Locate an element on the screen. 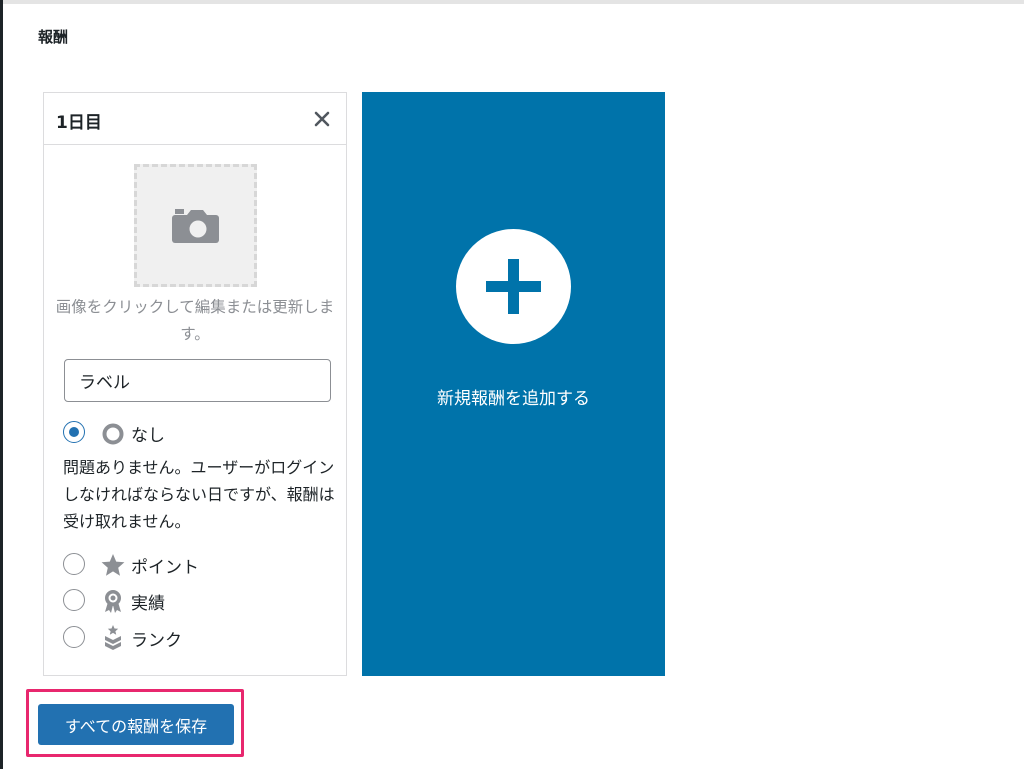 The height and width of the screenshot is (769, 1024). reward-option-label: 実績 is located at coordinates (148, 604).